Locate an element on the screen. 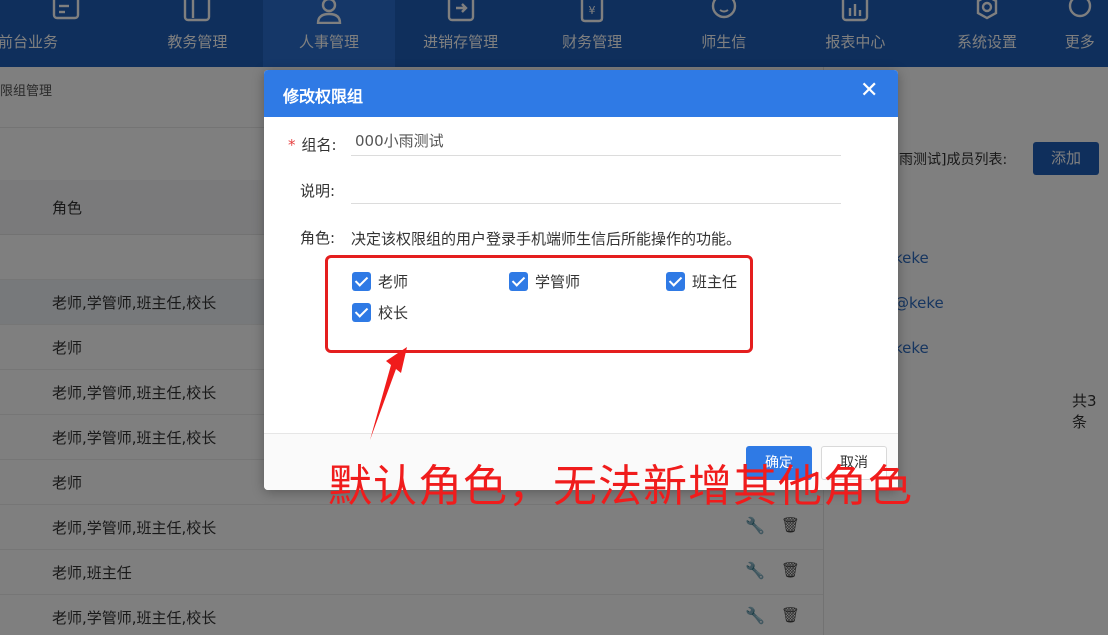 The width and height of the screenshot is (1108, 635). role-label: 角色: is located at coordinates (318, 238).